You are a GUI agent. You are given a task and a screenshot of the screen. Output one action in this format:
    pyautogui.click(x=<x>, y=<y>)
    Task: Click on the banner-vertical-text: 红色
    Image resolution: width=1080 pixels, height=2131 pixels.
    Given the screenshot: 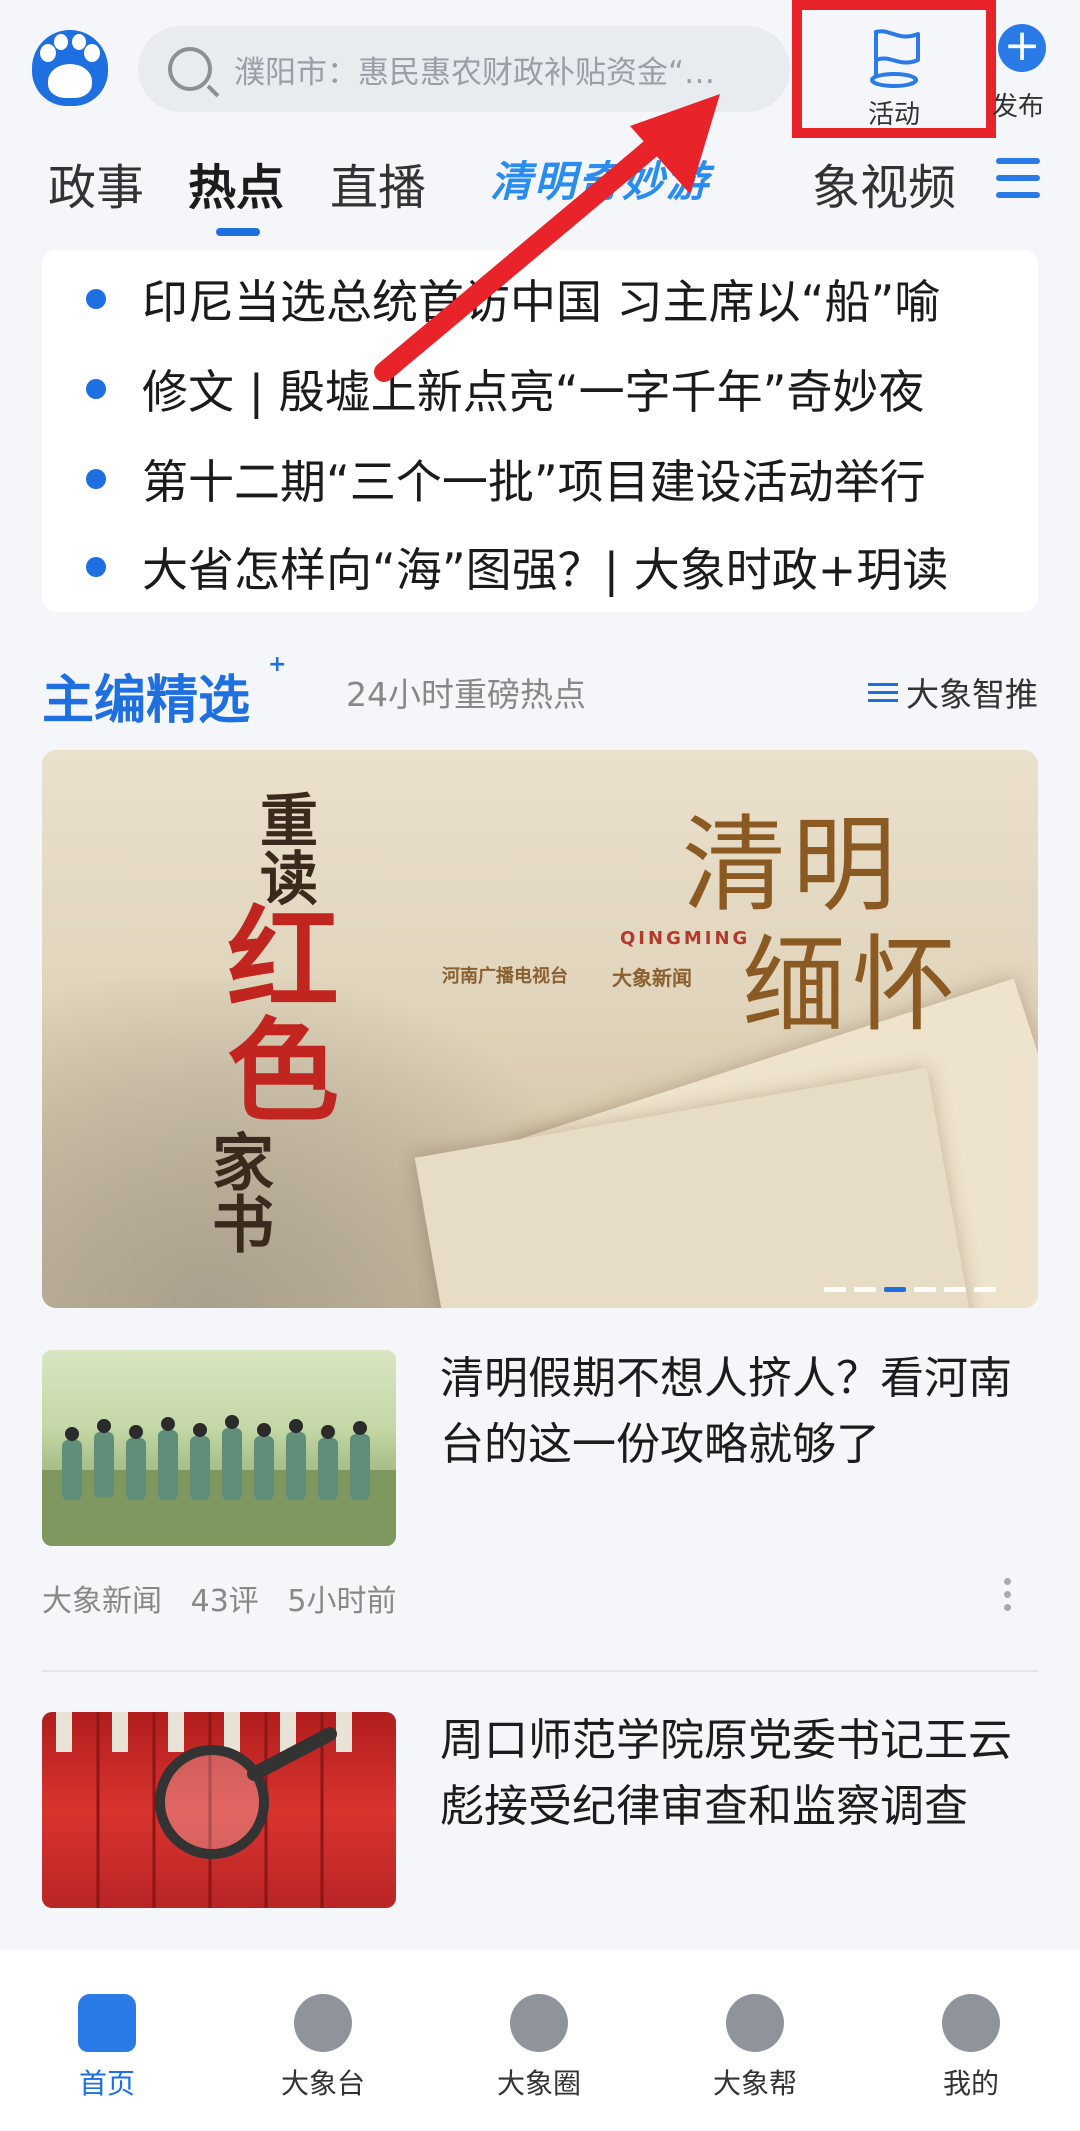 What is the action you would take?
    pyautogui.click(x=273, y=1012)
    